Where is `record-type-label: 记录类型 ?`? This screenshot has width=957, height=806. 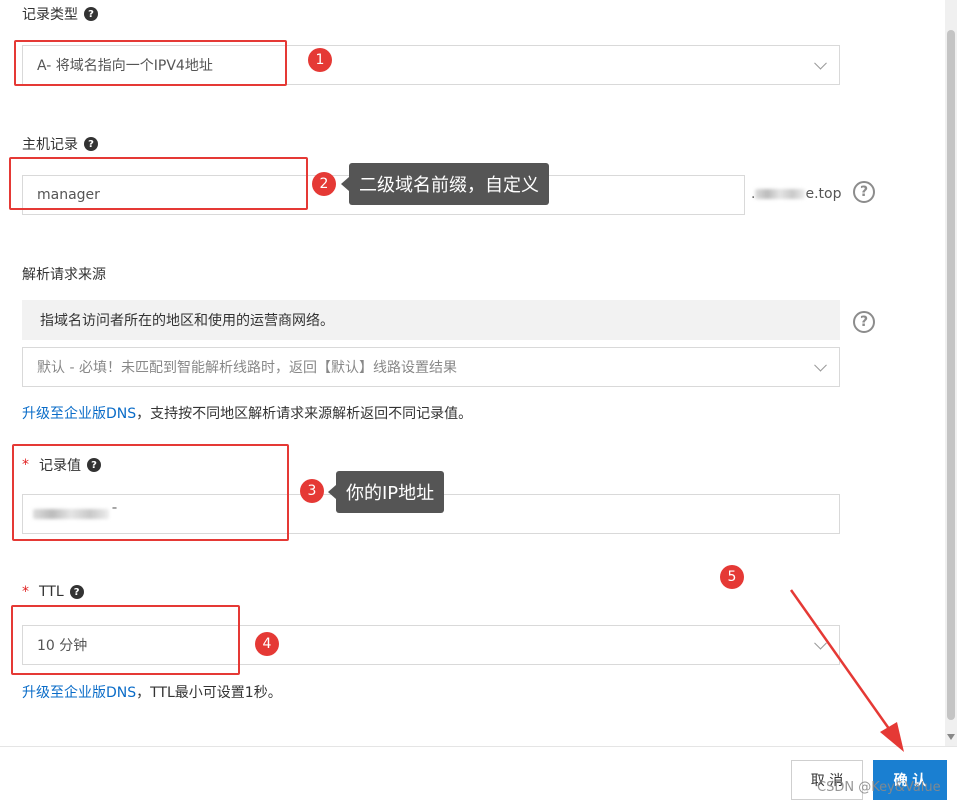
record-type-label: 记录类型 ? is located at coordinates (60, 14).